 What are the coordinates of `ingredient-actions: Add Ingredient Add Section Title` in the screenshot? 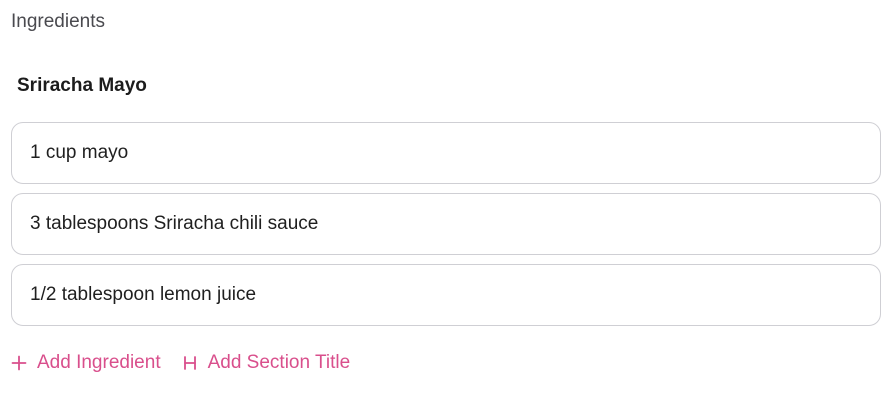 It's located at (180, 363).